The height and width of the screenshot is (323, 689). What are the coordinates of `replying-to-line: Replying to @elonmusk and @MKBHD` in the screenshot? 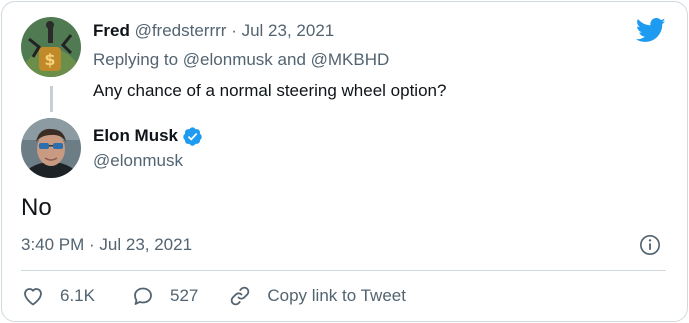 It's located at (241, 60).